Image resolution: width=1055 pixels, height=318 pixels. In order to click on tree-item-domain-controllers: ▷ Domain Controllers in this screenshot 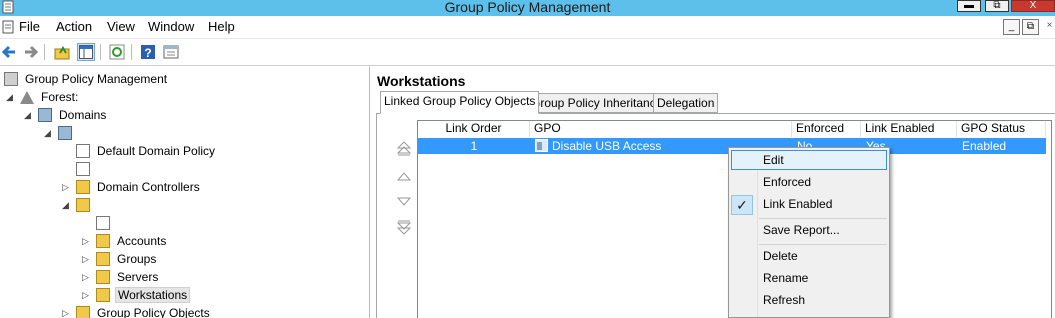, I will do `click(132, 187)`.